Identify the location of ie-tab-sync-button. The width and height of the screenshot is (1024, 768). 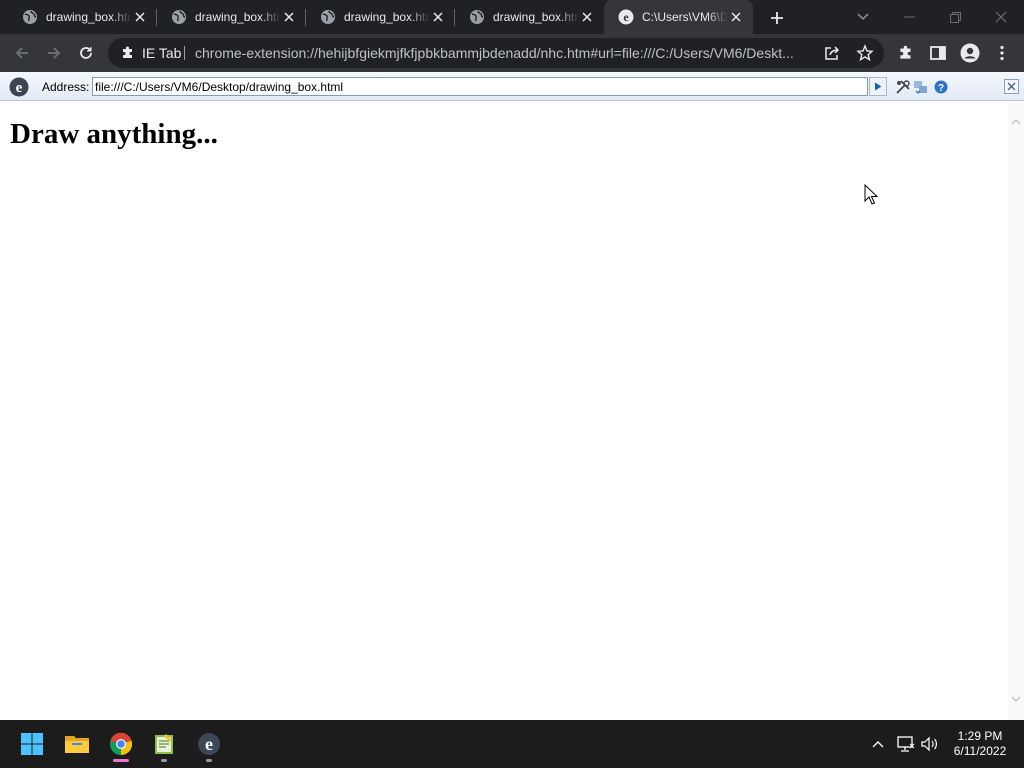
(921, 87).